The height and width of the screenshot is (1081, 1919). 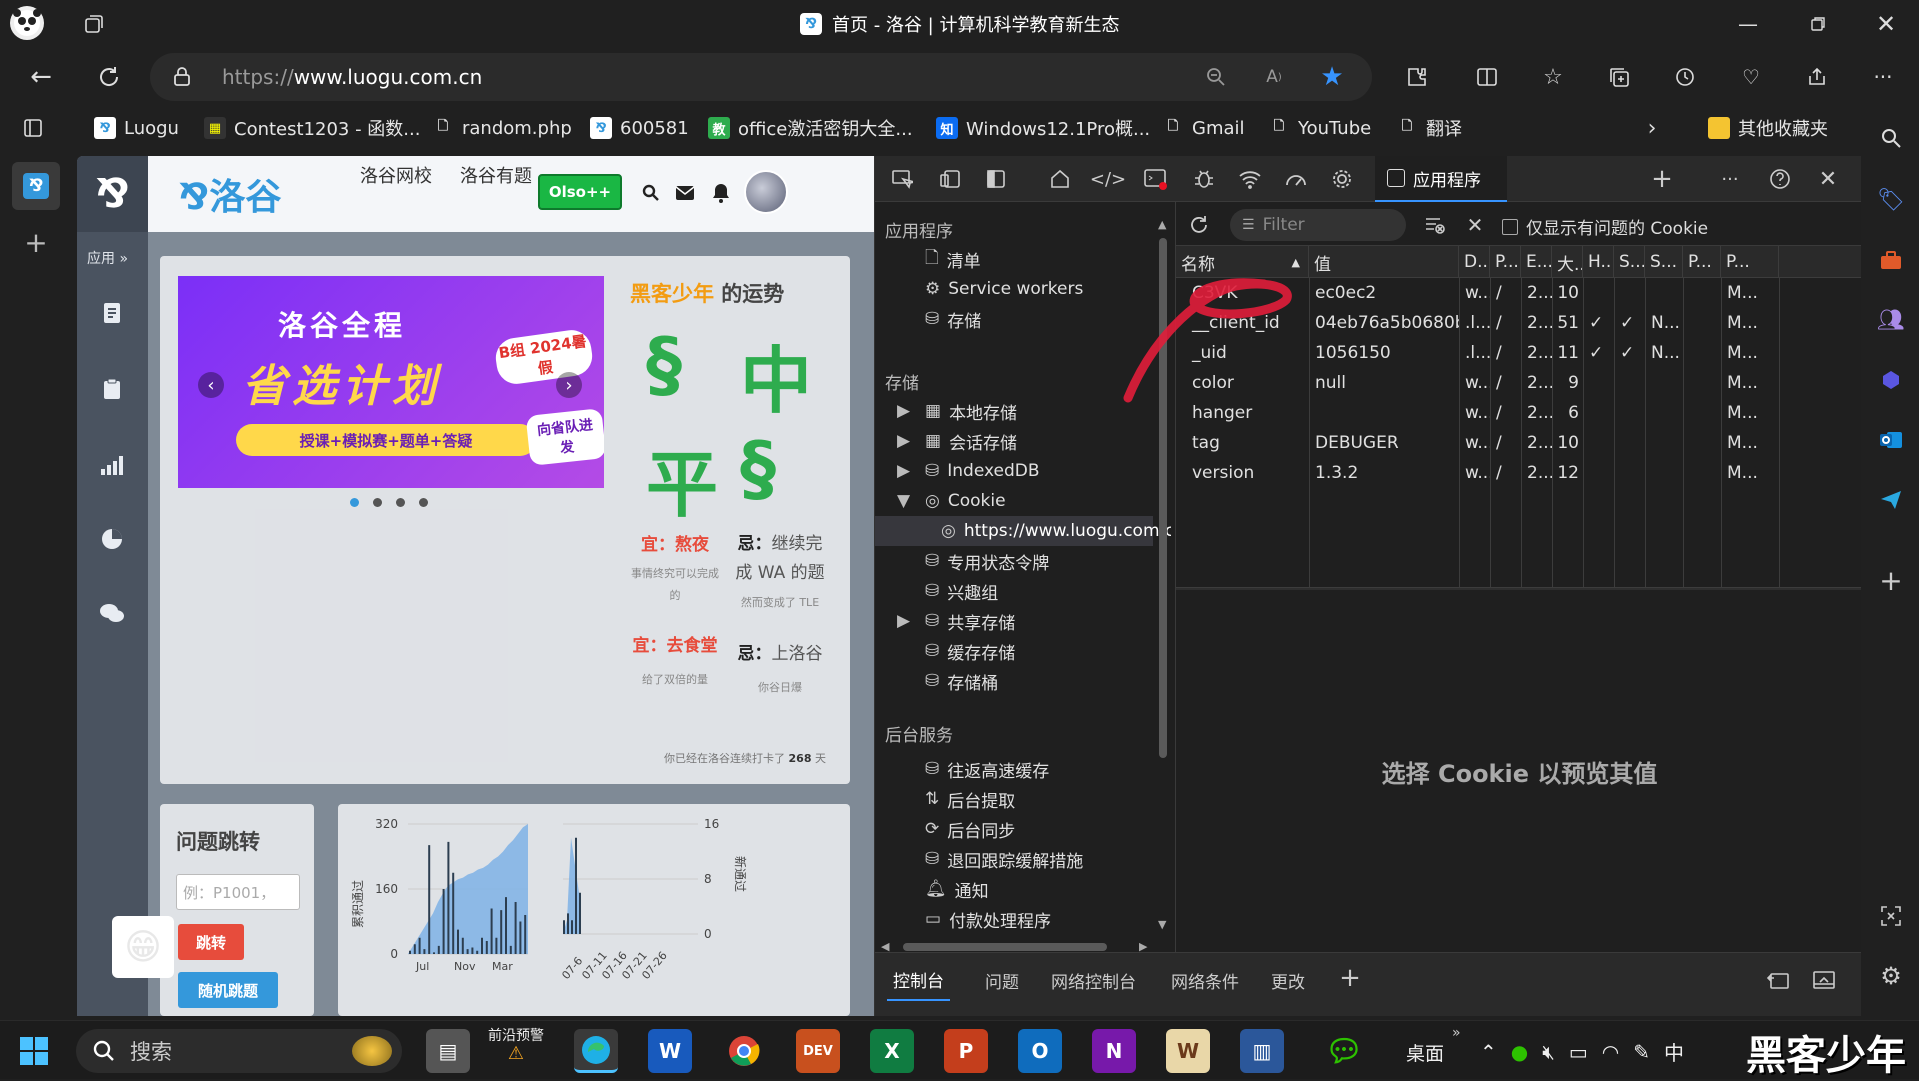 What do you see at coordinates (1162, 224) in the screenshot?
I see `scroll-up-icon: ▲` at bounding box center [1162, 224].